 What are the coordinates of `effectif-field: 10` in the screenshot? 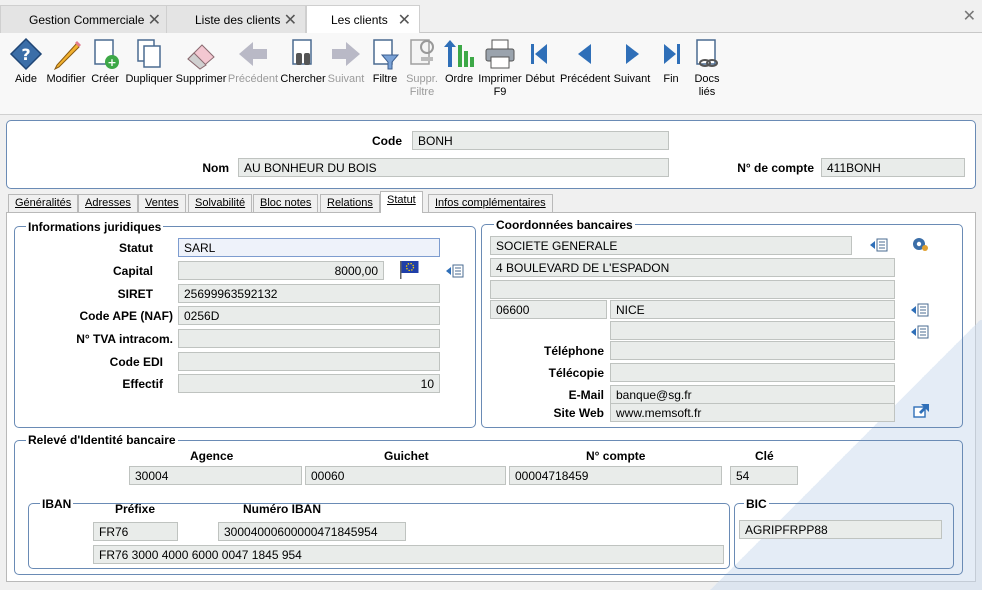 It's located at (309, 383).